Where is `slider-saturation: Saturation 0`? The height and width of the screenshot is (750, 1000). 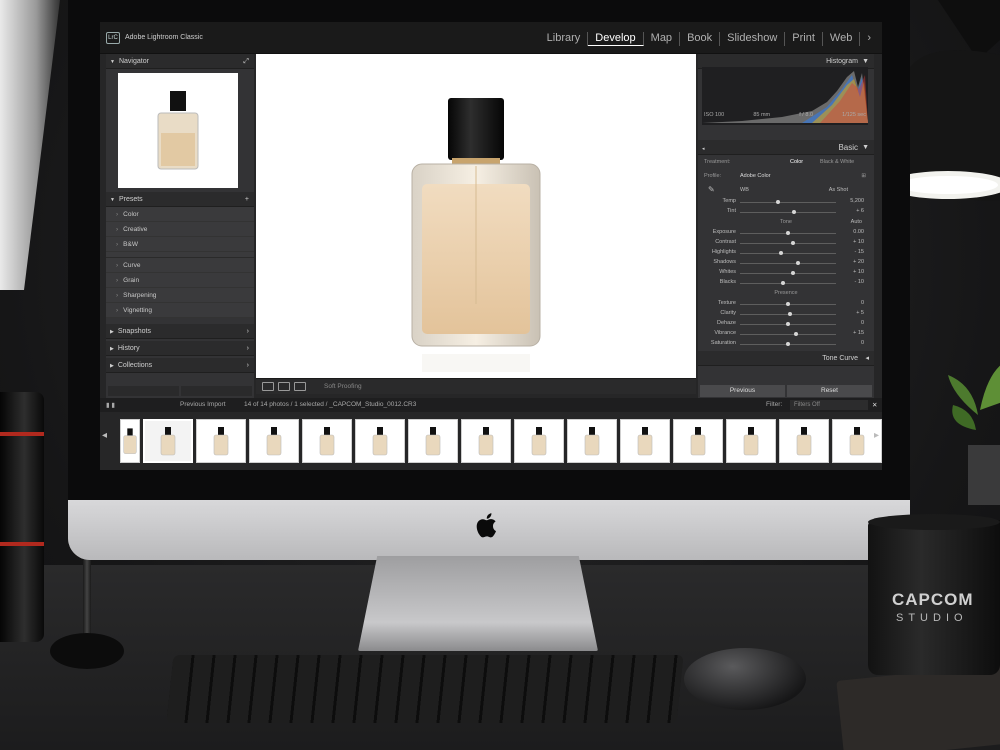 slider-saturation: Saturation 0 is located at coordinates (786, 344).